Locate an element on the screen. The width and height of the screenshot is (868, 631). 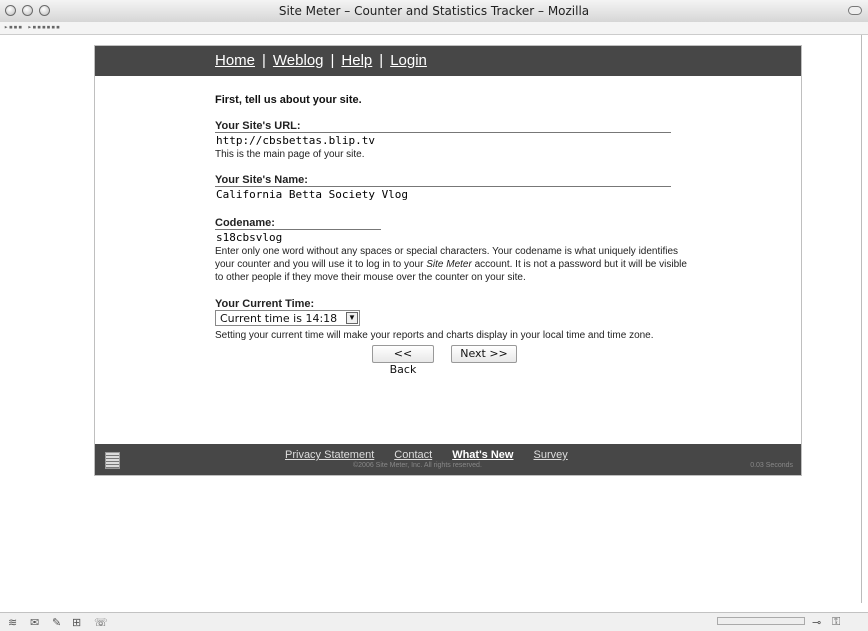
toolbar-text: ▸▪▪▪ ▸▪▪▪▪▪▪ is located at coordinates (32, 27).